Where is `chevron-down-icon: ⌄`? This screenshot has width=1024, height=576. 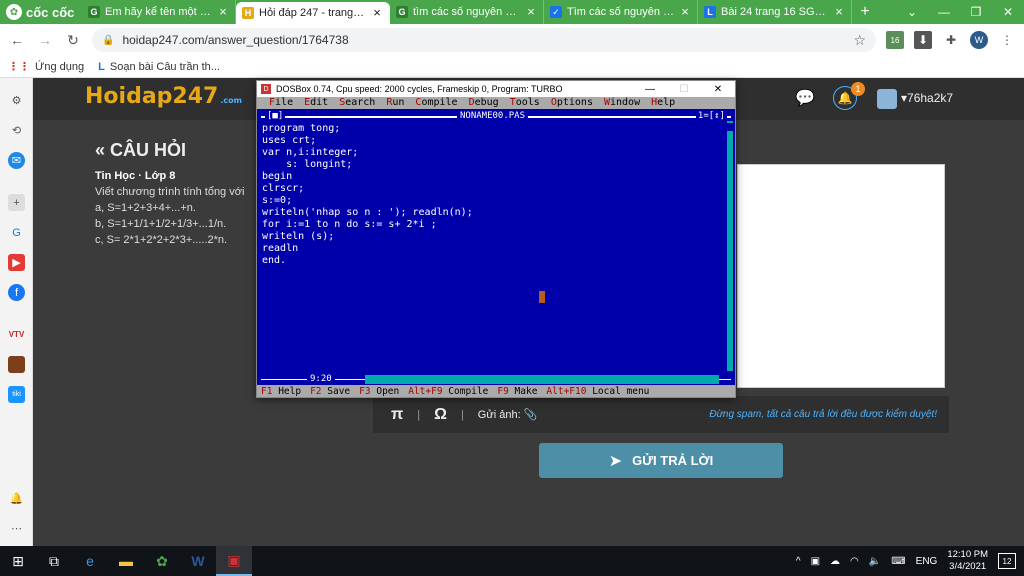
chevron-down-icon: ⌄ is located at coordinates (912, 12).